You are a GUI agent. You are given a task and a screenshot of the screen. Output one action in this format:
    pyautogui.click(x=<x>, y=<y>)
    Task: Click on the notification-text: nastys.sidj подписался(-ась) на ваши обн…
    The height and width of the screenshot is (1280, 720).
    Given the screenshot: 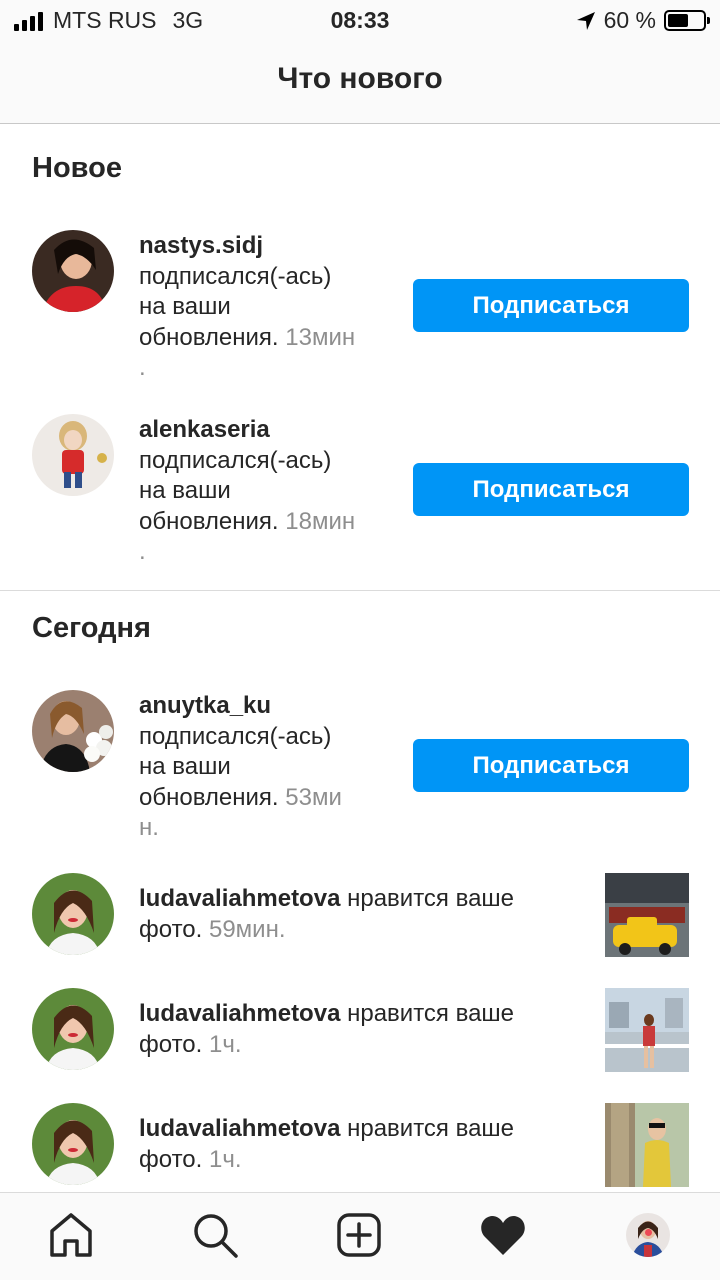 What is the action you would take?
    pyautogui.click(x=247, y=307)
    